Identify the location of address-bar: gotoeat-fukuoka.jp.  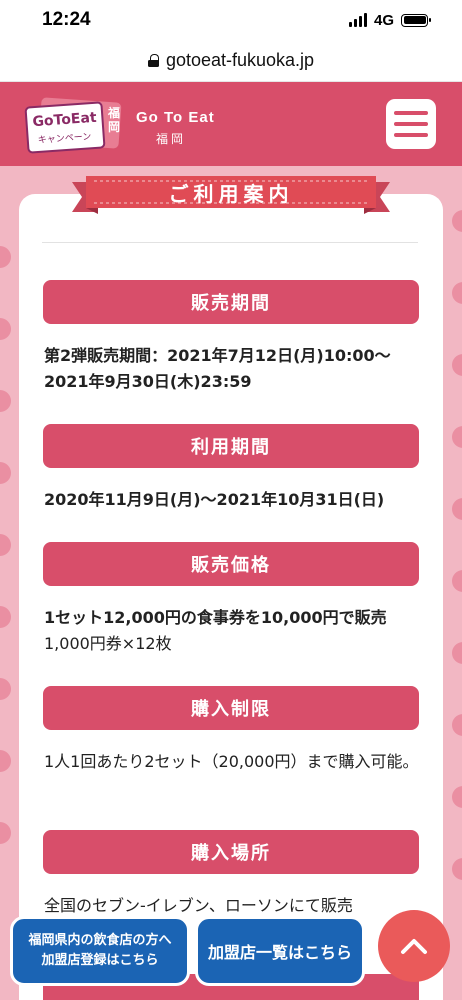
(231, 61).